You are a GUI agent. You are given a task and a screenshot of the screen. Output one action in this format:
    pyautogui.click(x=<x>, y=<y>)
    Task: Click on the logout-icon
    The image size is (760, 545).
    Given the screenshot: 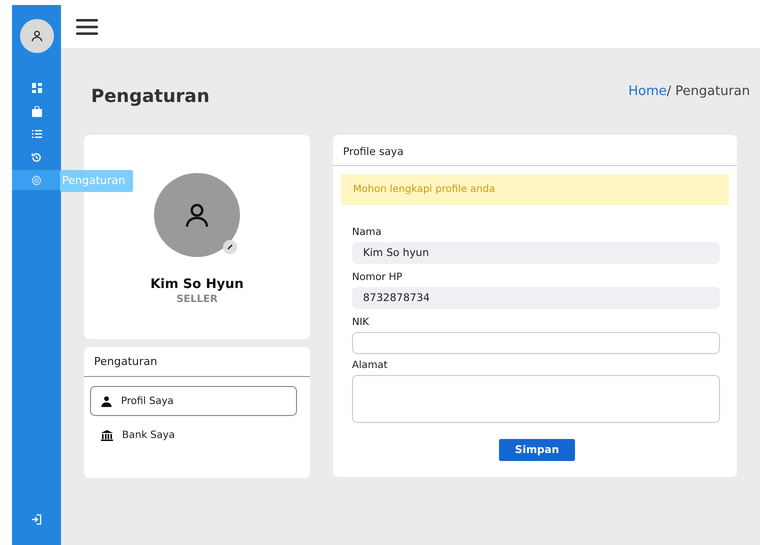 What is the action you would take?
    pyautogui.click(x=36, y=519)
    